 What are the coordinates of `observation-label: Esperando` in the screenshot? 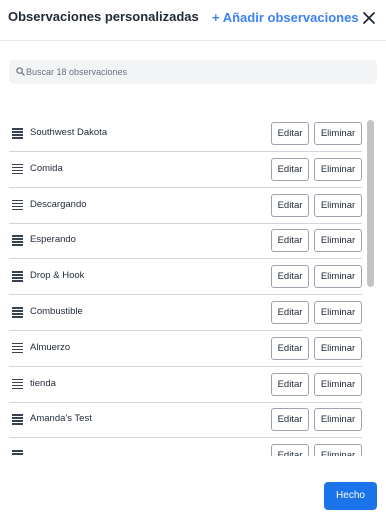 It's located at (53, 240).